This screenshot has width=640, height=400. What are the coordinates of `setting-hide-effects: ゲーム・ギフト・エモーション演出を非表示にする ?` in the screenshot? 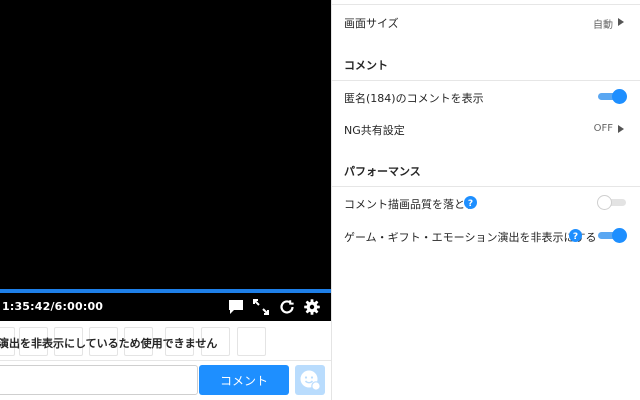 It's located at (486, 236).